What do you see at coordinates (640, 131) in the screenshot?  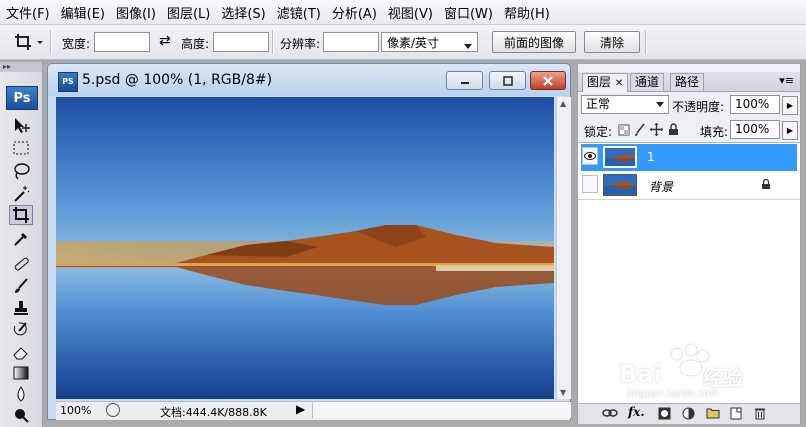 I see `lock-pixels-icon` at bounding box center [640, 131].